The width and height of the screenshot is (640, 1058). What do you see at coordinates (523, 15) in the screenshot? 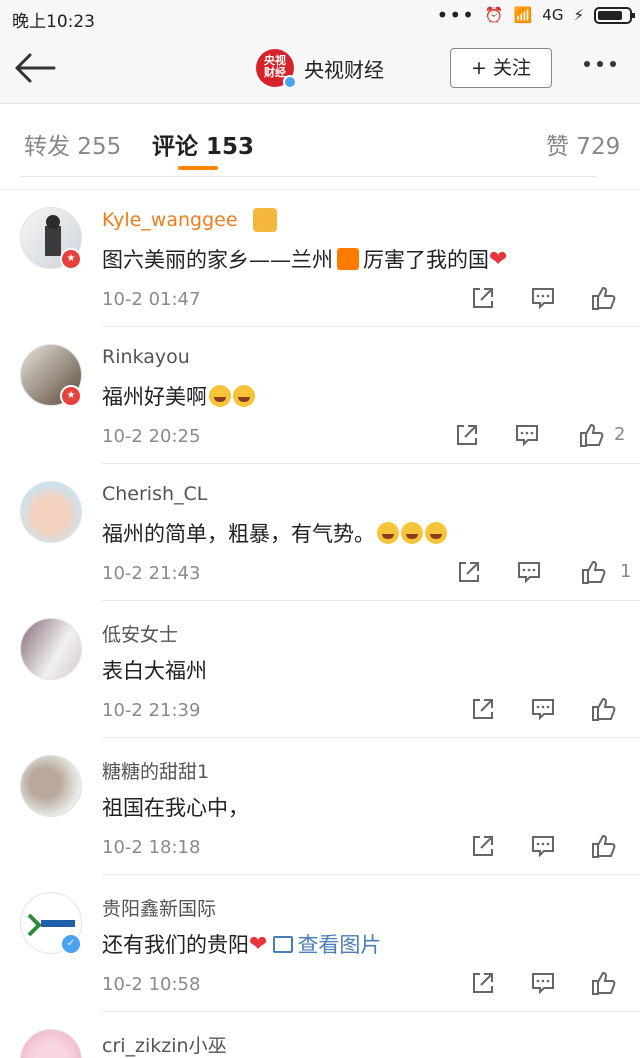
I see `wifi-icon: 📶` at bounding box center [523, 15].